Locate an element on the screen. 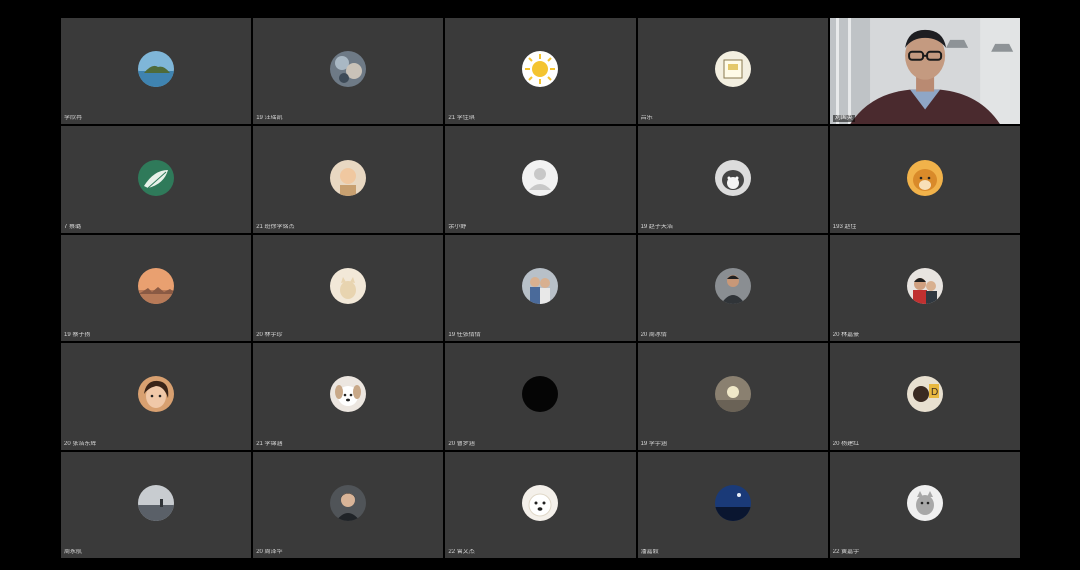  boy-portrait-icon is located at coordinates (348, 502).